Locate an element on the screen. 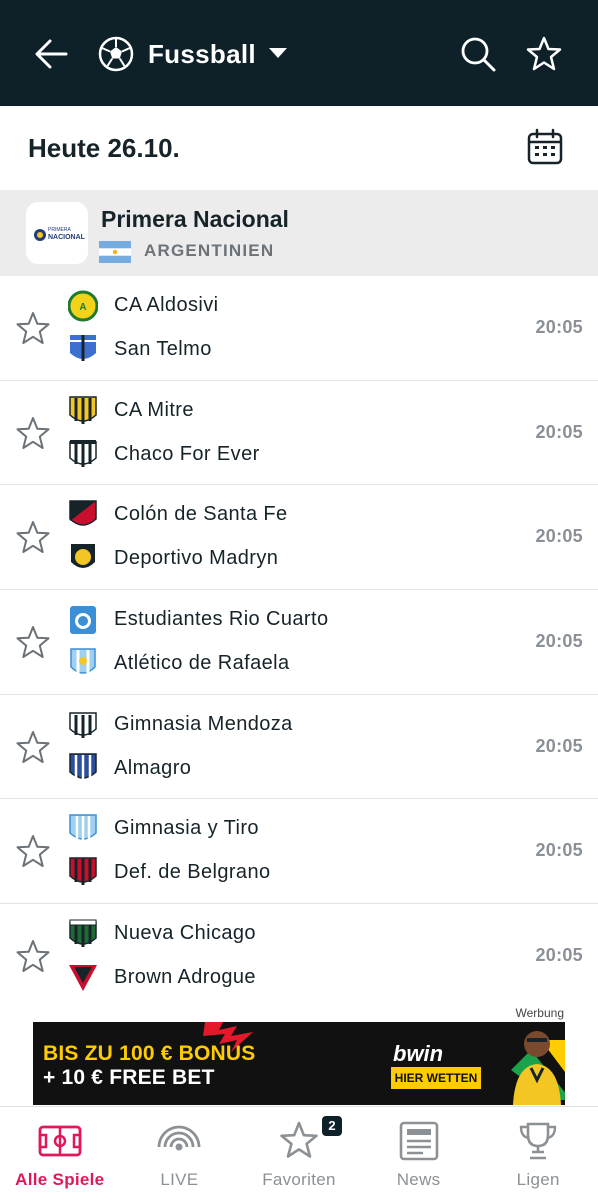  away-team: Atlético de Rafaela is located at coordinates (202, 663).